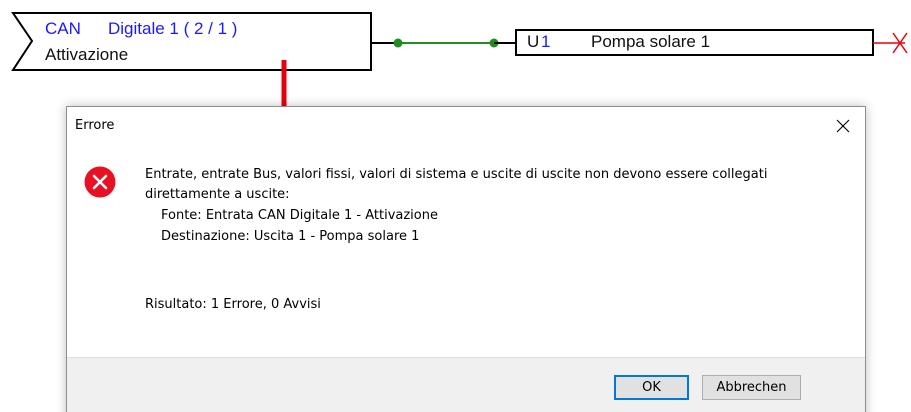  Describe the element at coordinates (466, 126) in the screenshot. I see `dialog-titlebar: Errore` at that location.